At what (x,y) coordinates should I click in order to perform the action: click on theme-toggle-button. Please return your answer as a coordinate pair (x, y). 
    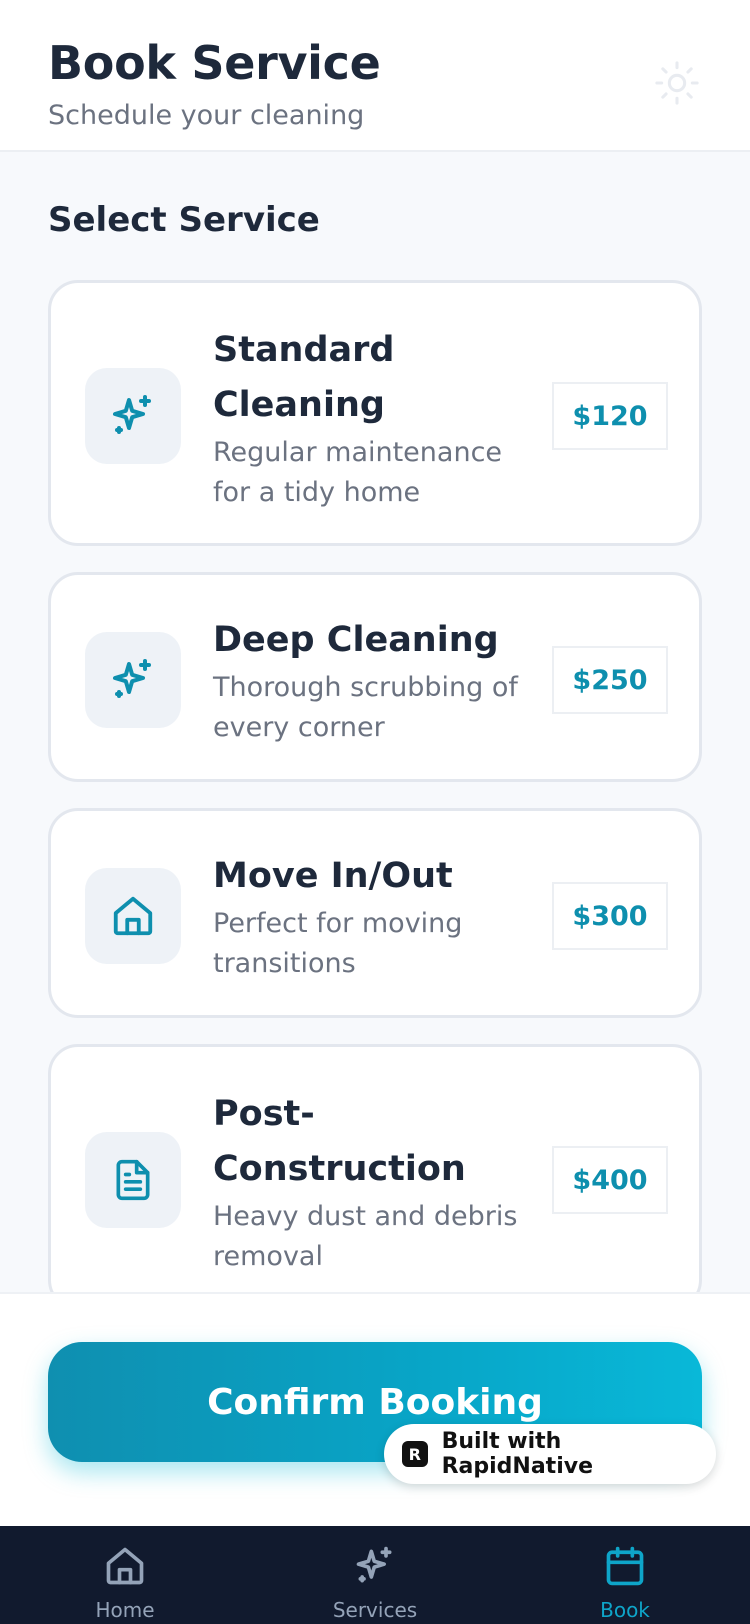
    Looking at the image, I should click on (677, 83).